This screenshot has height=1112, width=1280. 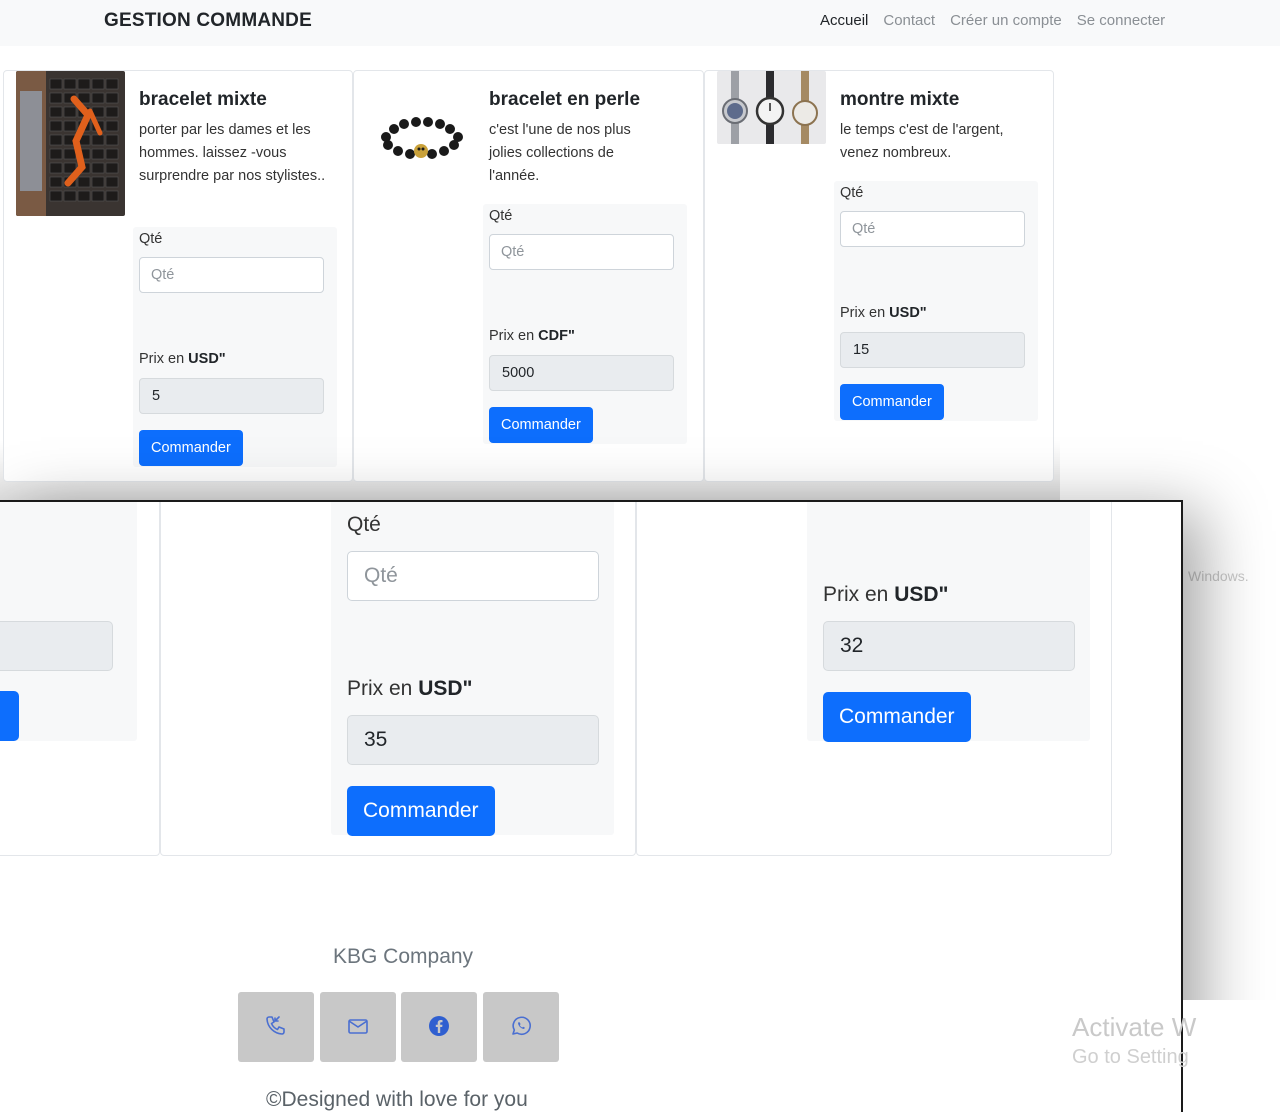 What do you see at coordinates (949, 646) in the screenshot?
I see `zoom-price-field: 32` at bounding box center [949, 646].